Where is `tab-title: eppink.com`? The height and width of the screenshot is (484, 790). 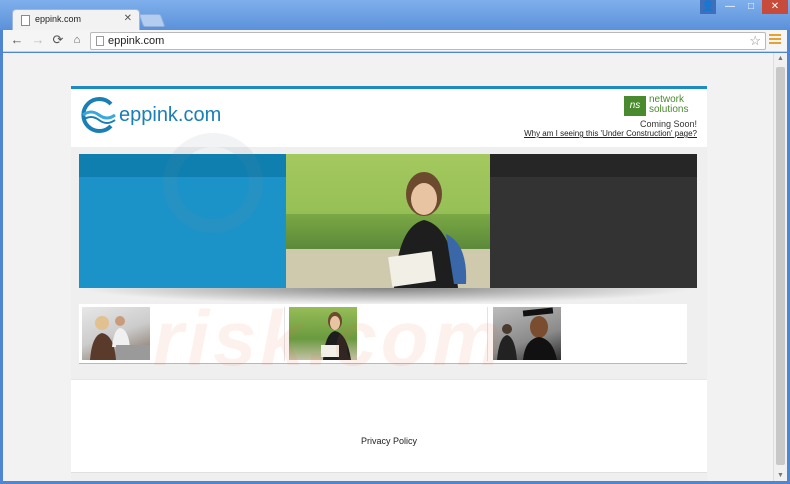
tab-title: eppink.com is located at coordinates (58, 19).